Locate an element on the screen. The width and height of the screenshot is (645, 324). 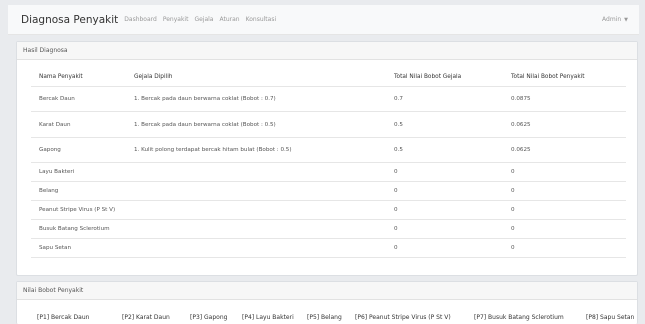
caret-down-icon: ▼ is located at coordinates (626, 20).